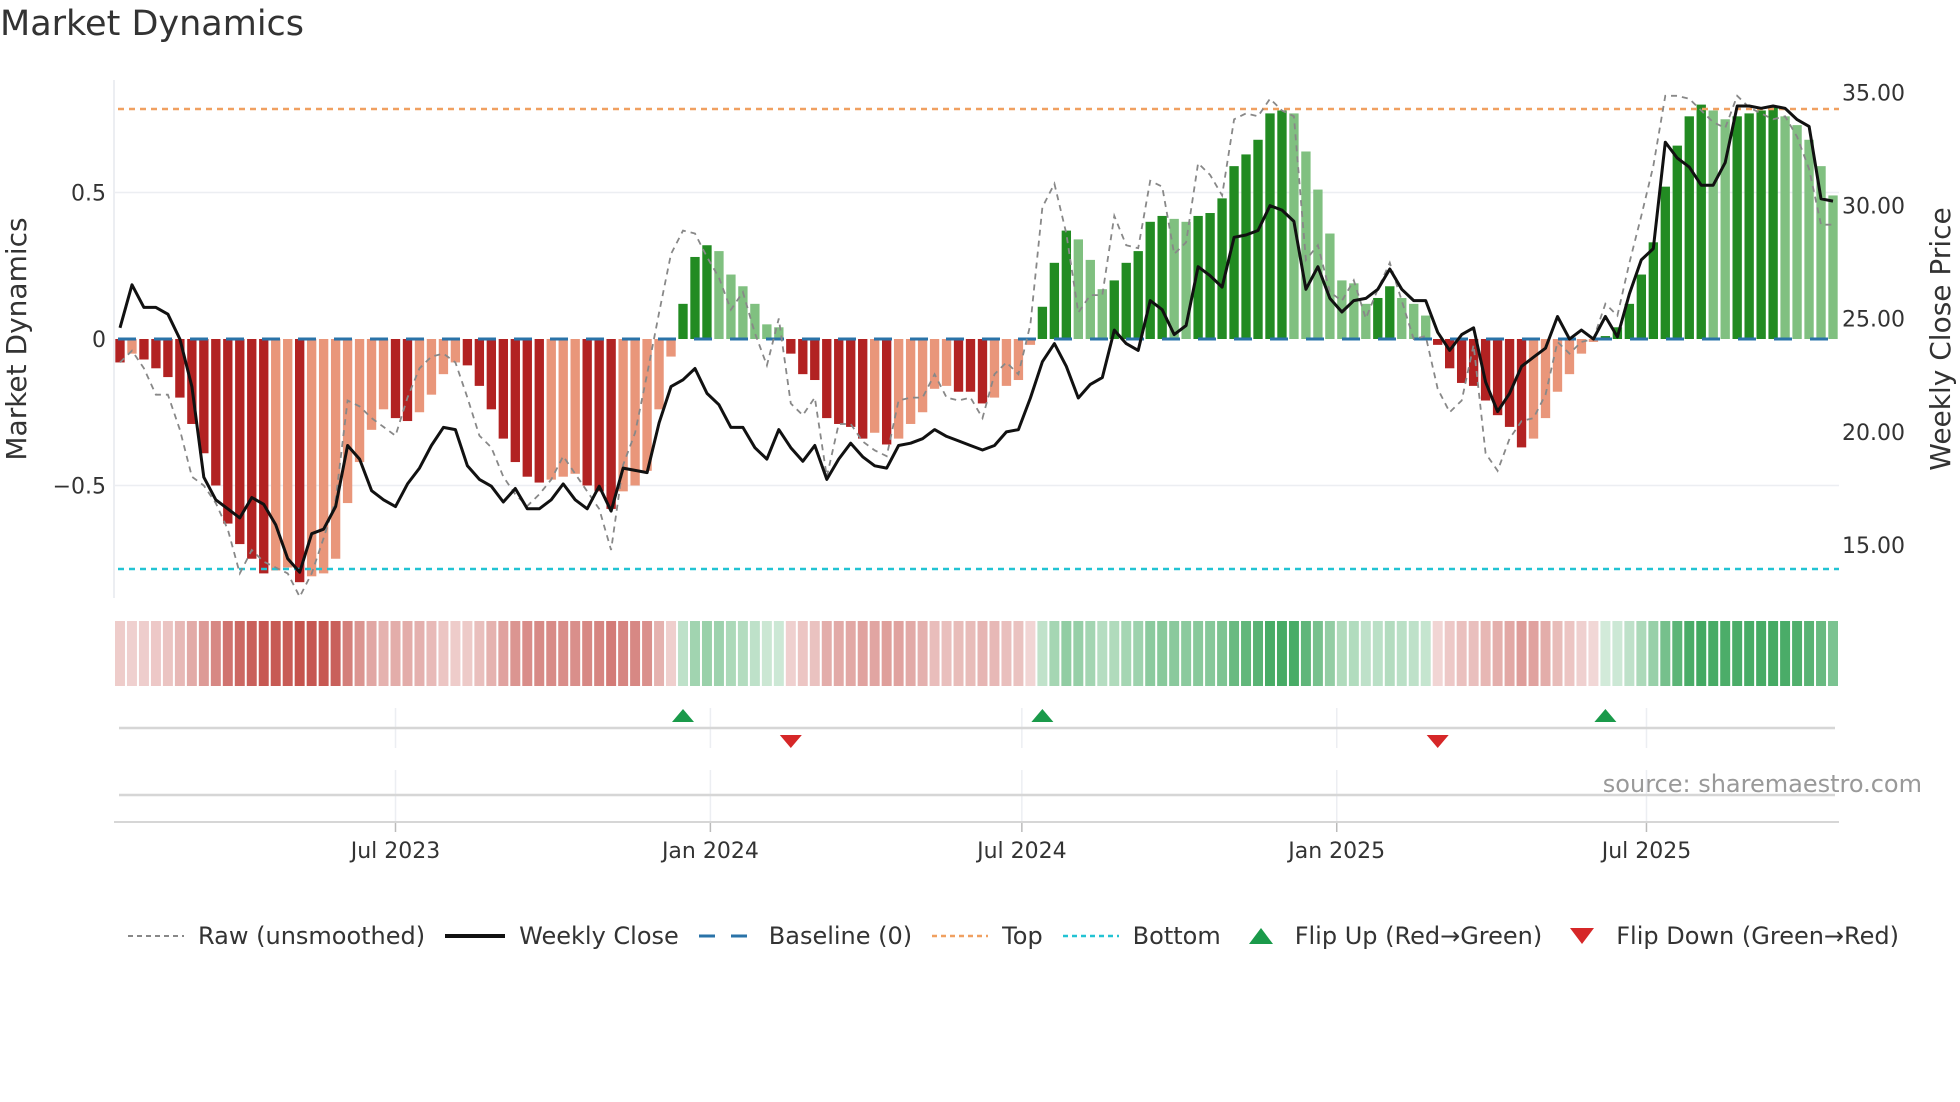 The width and height of the screenshot is (1960, 1102). What do you see at coordinates (976, 653) in the screenshot?
I see `regime-strip` at bounding box center [976, 653].